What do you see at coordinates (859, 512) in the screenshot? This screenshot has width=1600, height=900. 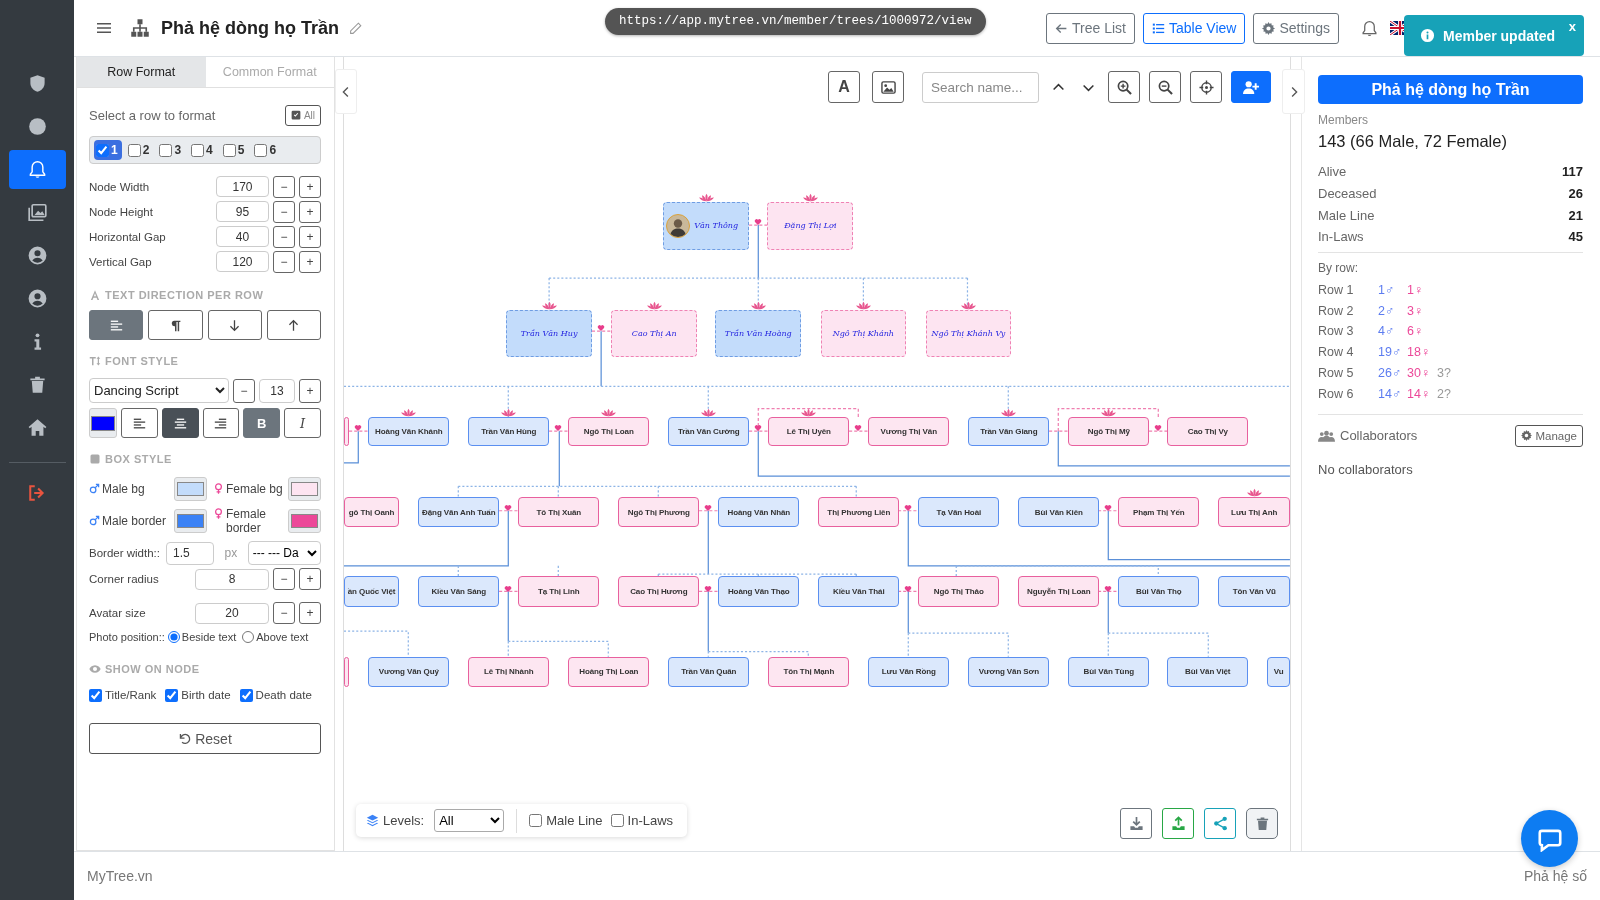 I see `person-card: Thị Phương Liên` at bounding box center [859, 512].